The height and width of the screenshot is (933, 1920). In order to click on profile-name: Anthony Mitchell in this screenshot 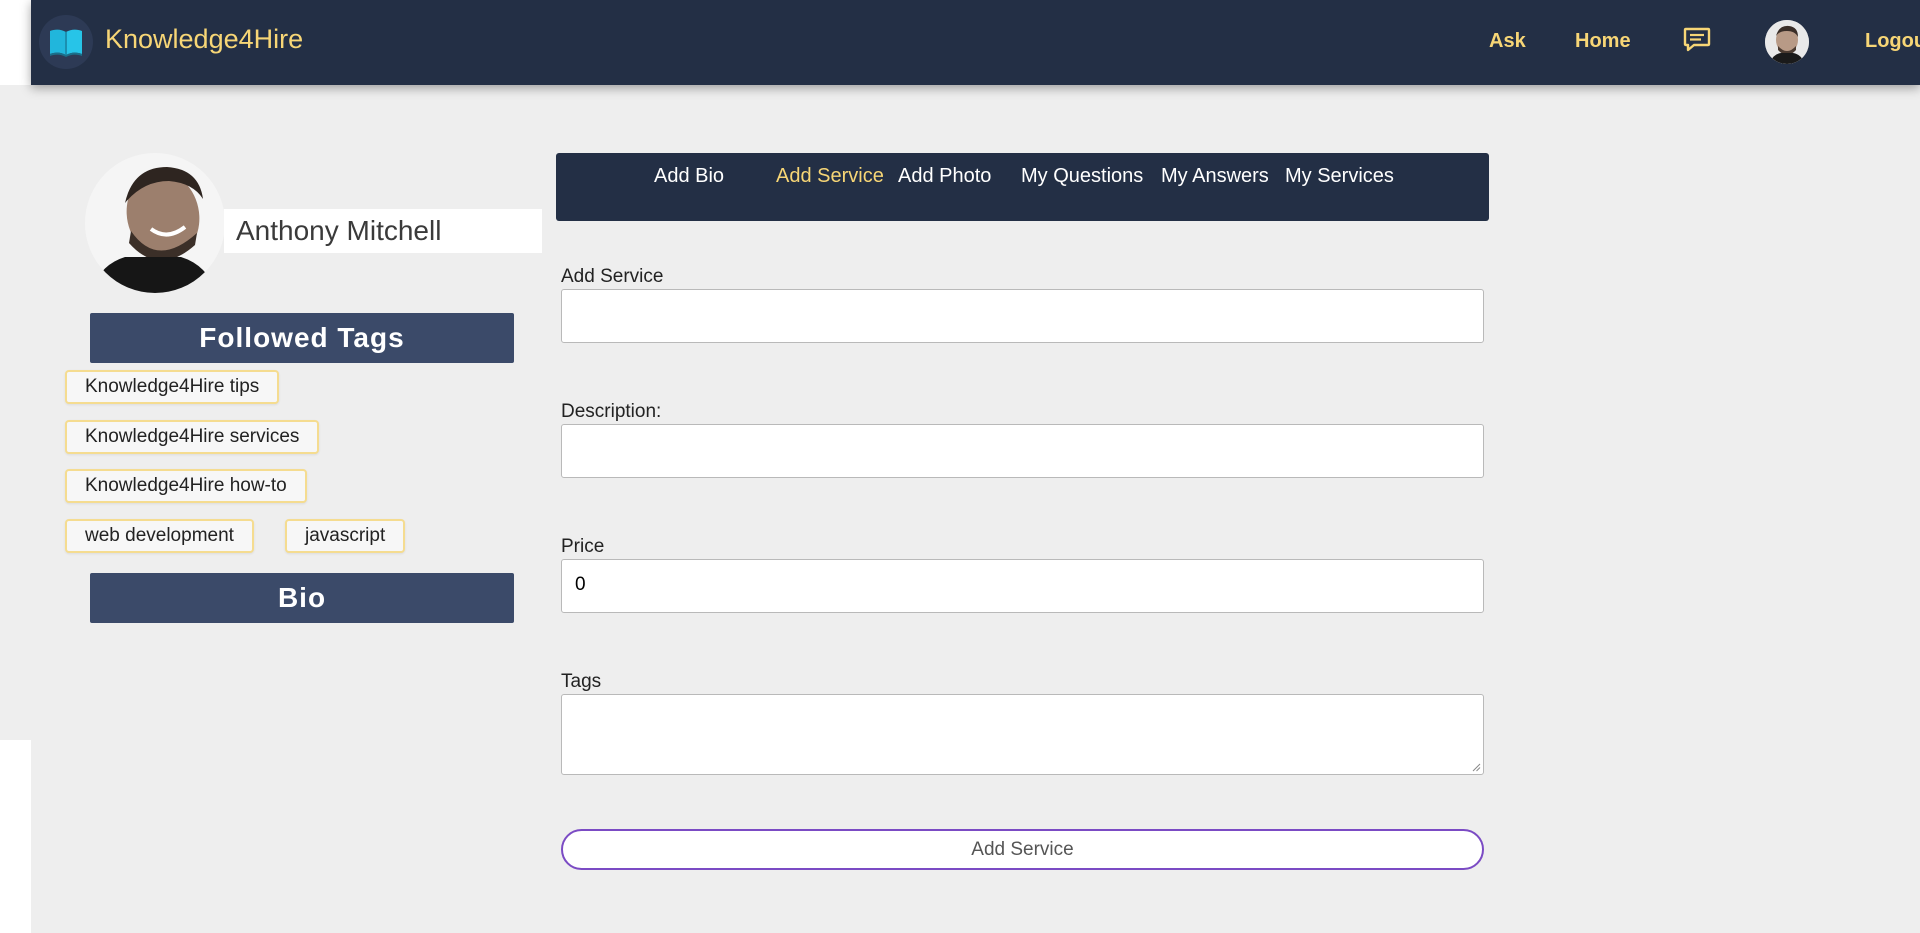, I will do `click(339, 230)`.